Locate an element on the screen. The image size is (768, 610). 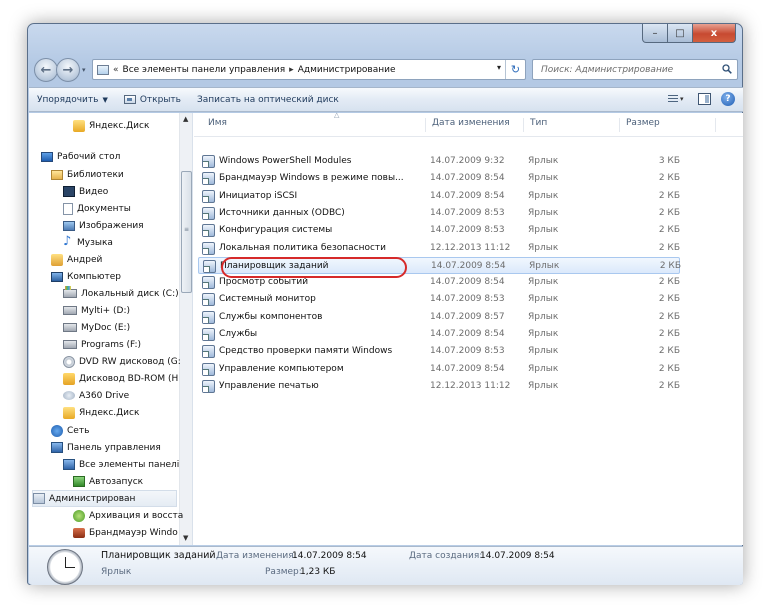
file-name: Системный монитор is located at coordinates (309, 299).